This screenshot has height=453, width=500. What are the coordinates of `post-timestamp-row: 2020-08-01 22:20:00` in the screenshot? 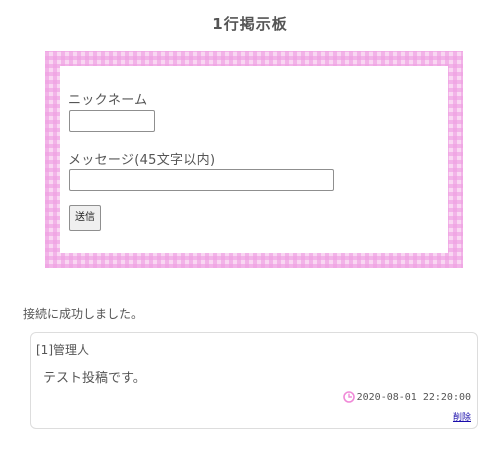 It's located at (406, 397).